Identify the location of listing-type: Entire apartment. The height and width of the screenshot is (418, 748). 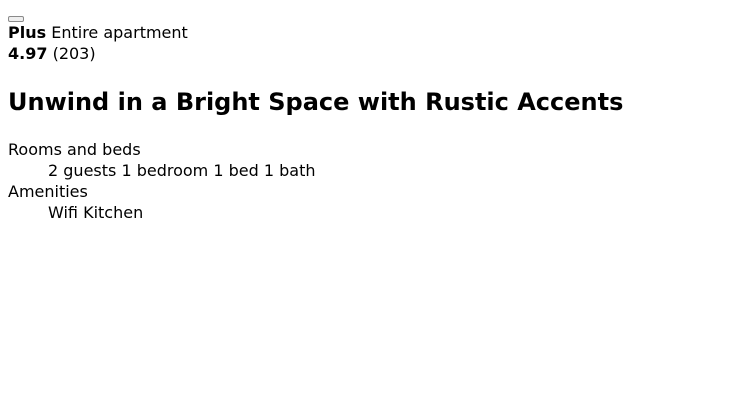
(119, 32).